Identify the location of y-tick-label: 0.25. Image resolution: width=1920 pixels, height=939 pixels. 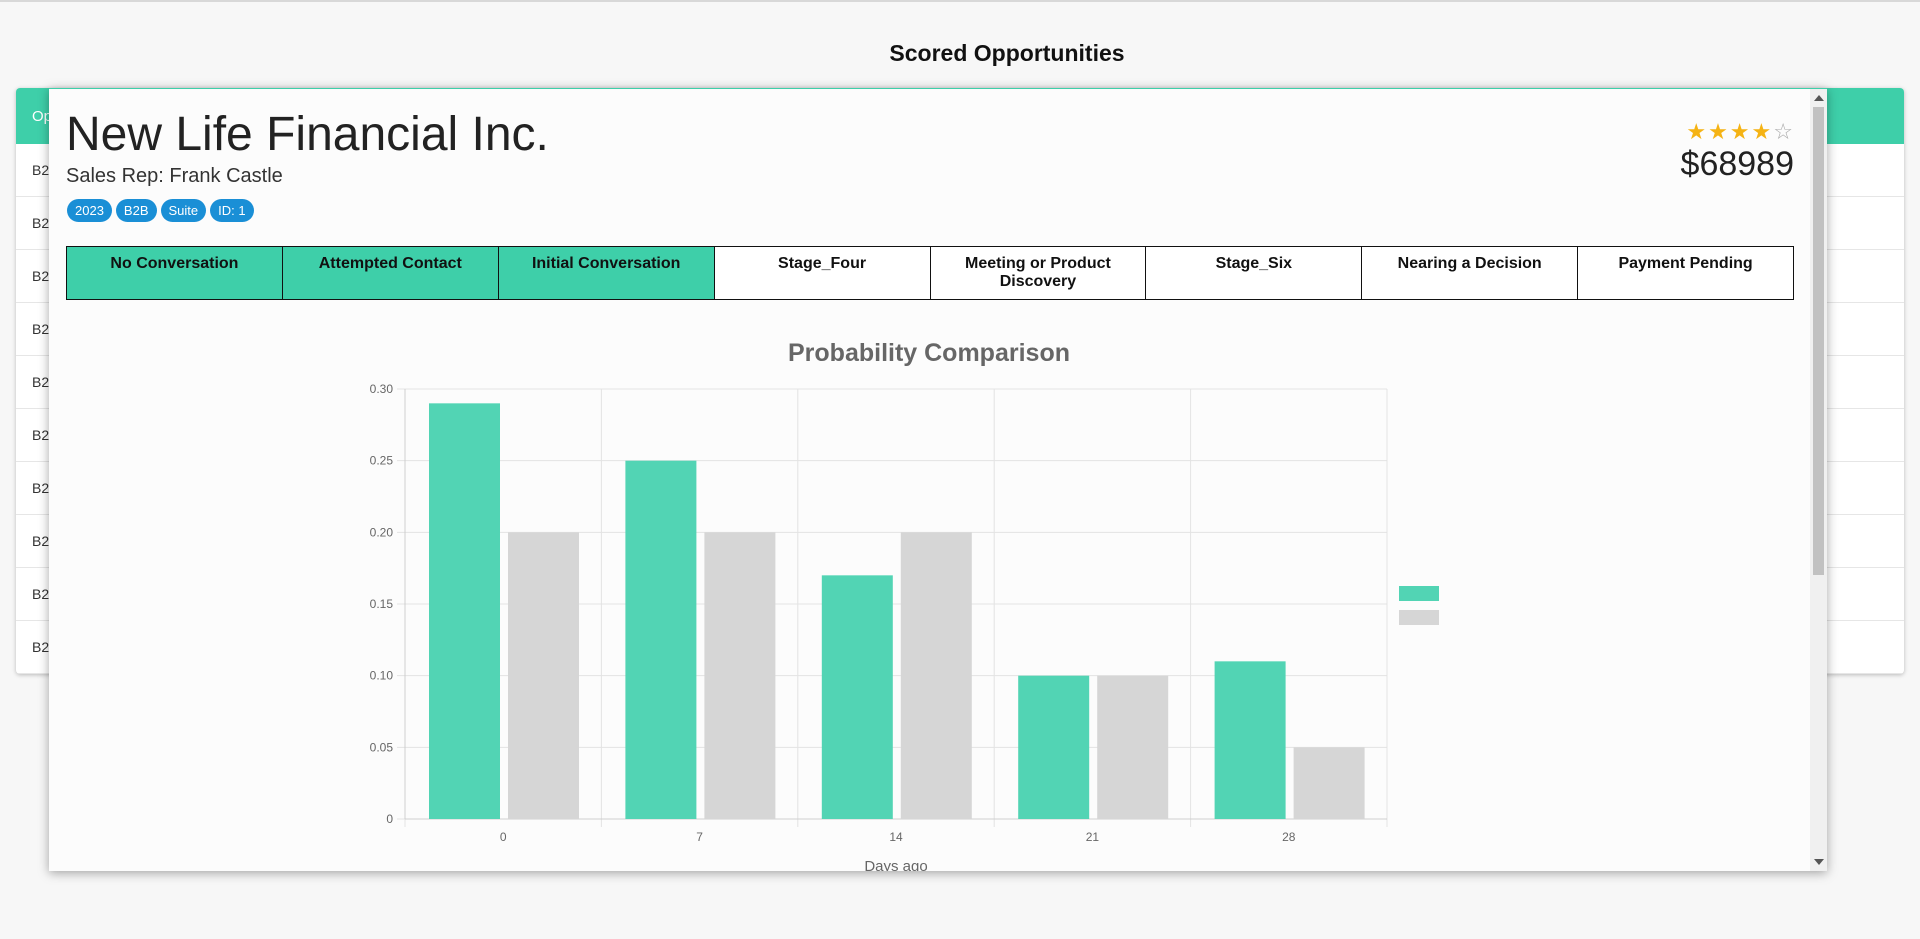
(382, 461).